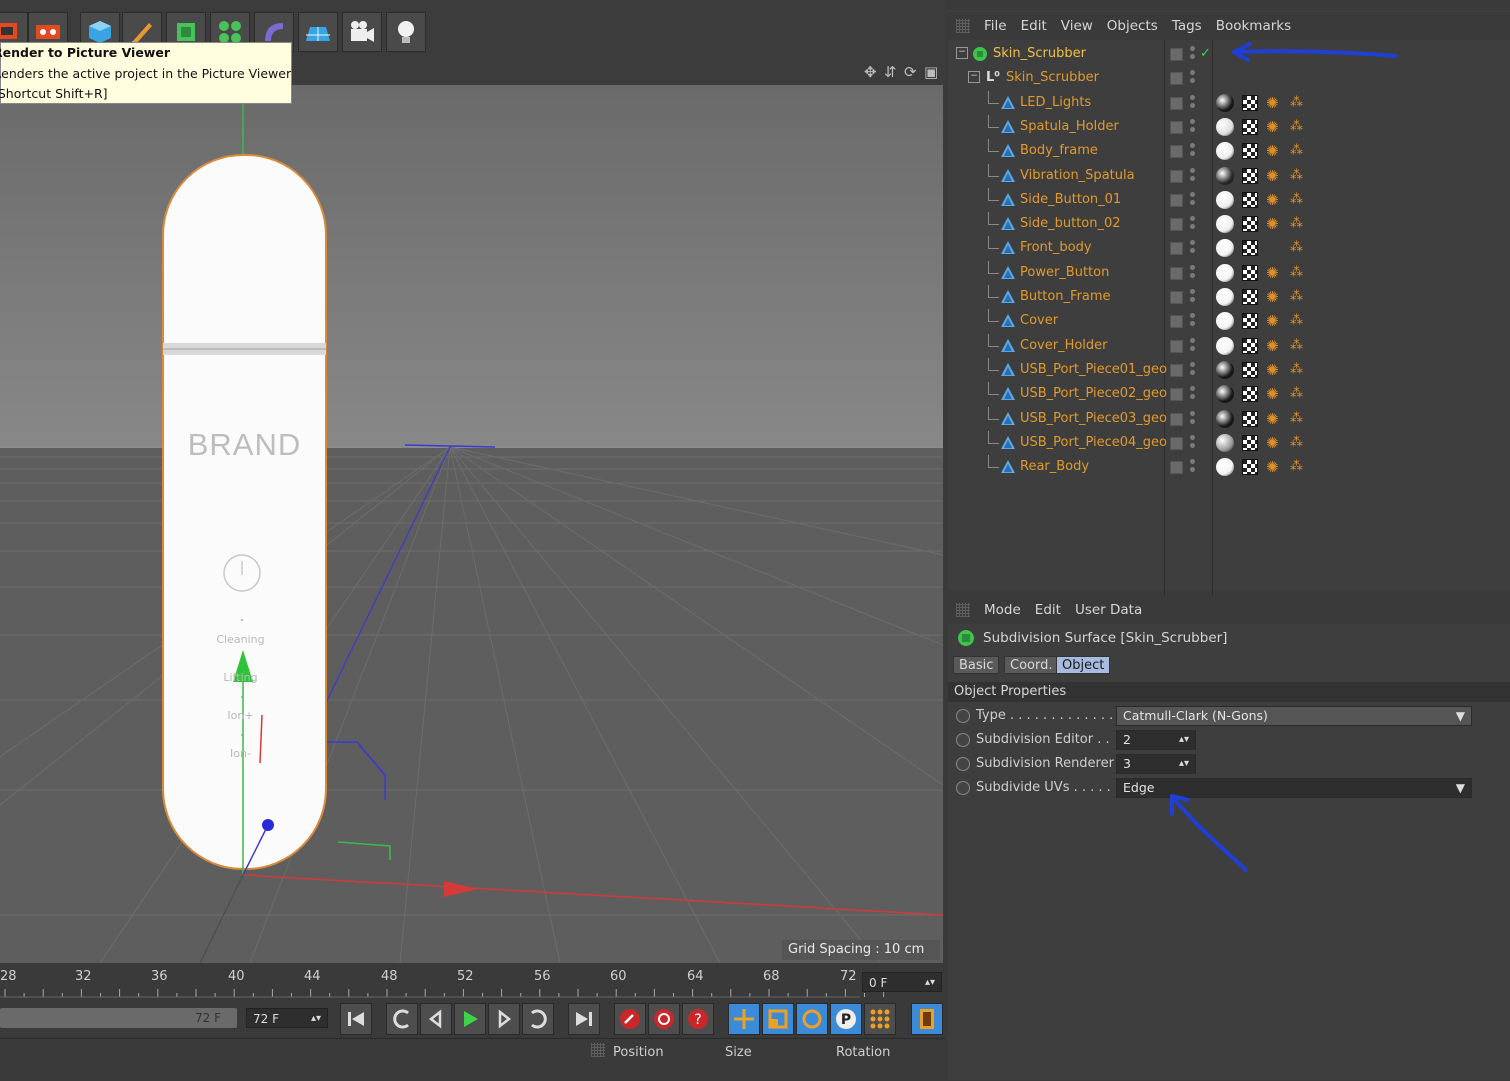 This screenshot has width=1510, height=1081. I want to click on menu-file: File, so click(995, 26).